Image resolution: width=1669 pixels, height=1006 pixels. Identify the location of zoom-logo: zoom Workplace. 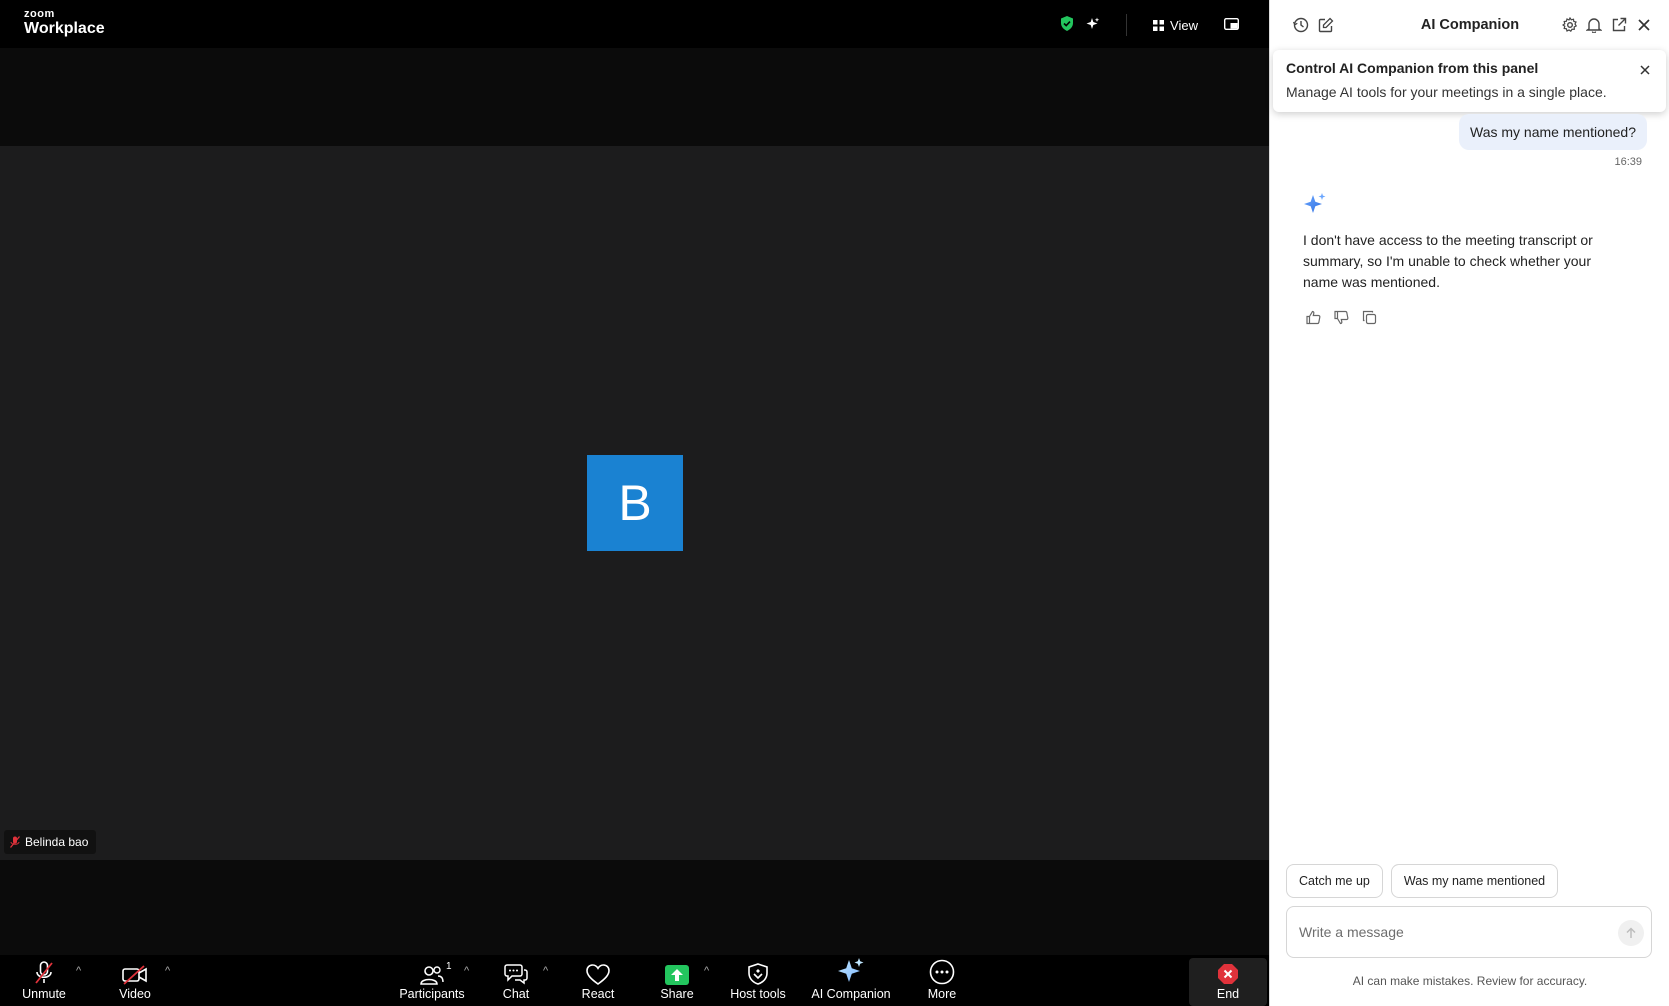
(64, 23).